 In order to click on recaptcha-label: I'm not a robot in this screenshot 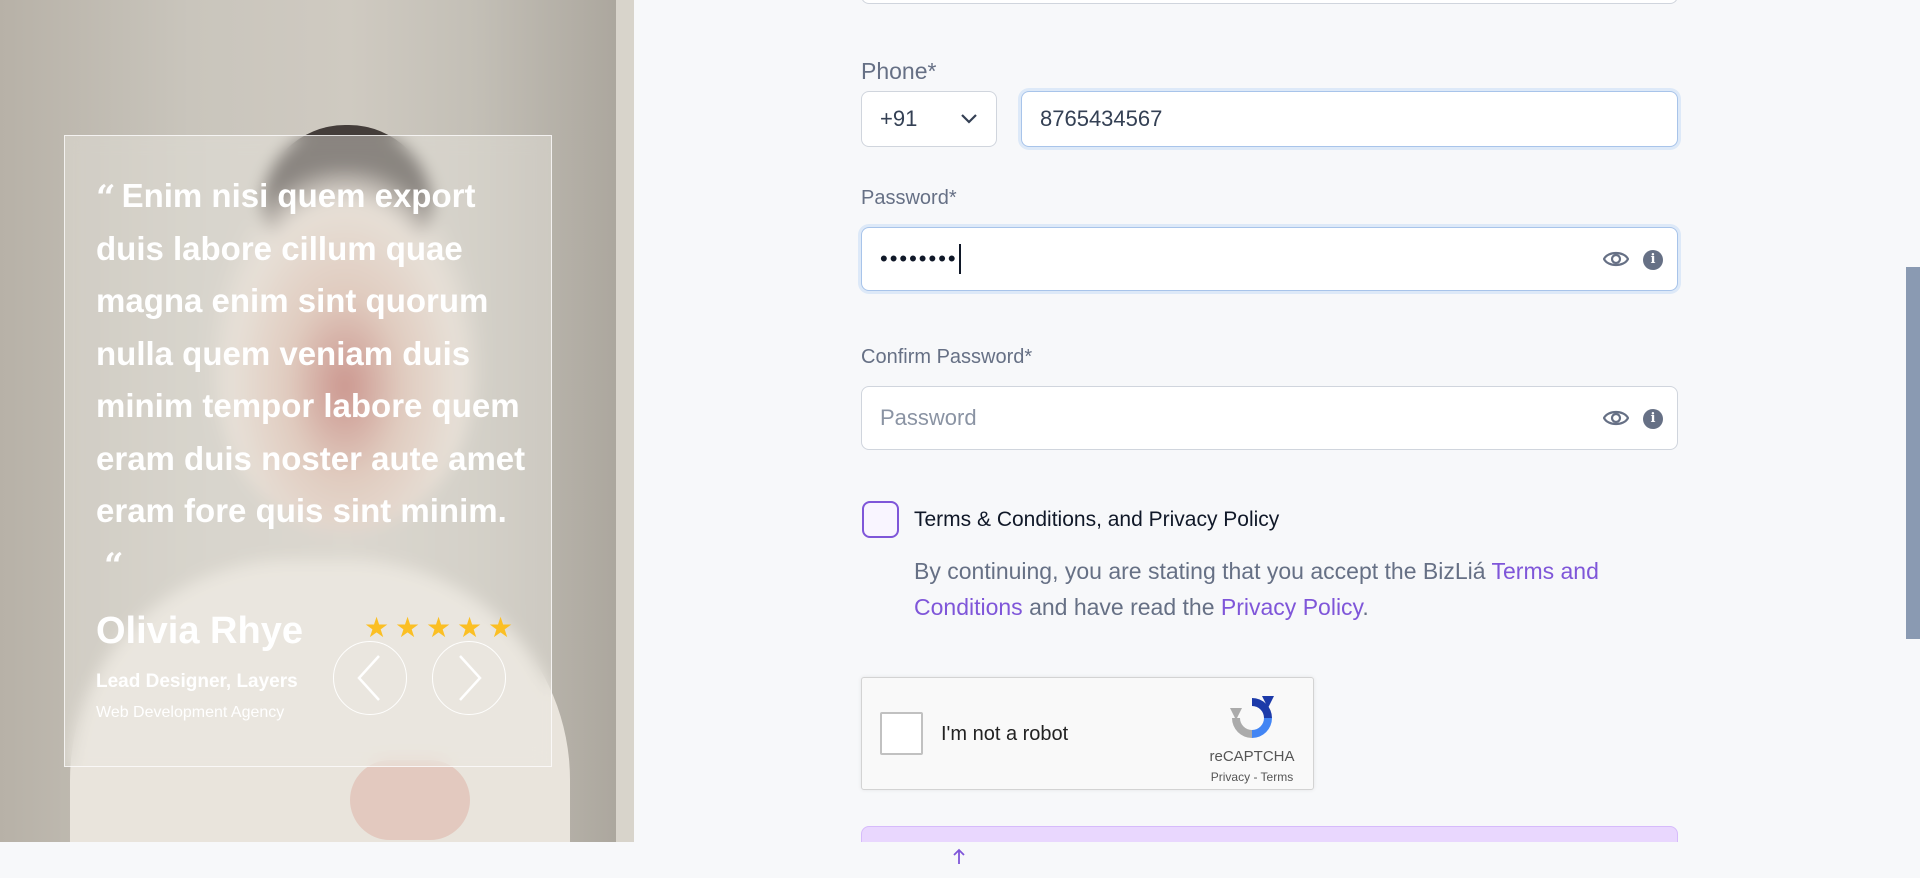, I will do `click(1005, 734)`.